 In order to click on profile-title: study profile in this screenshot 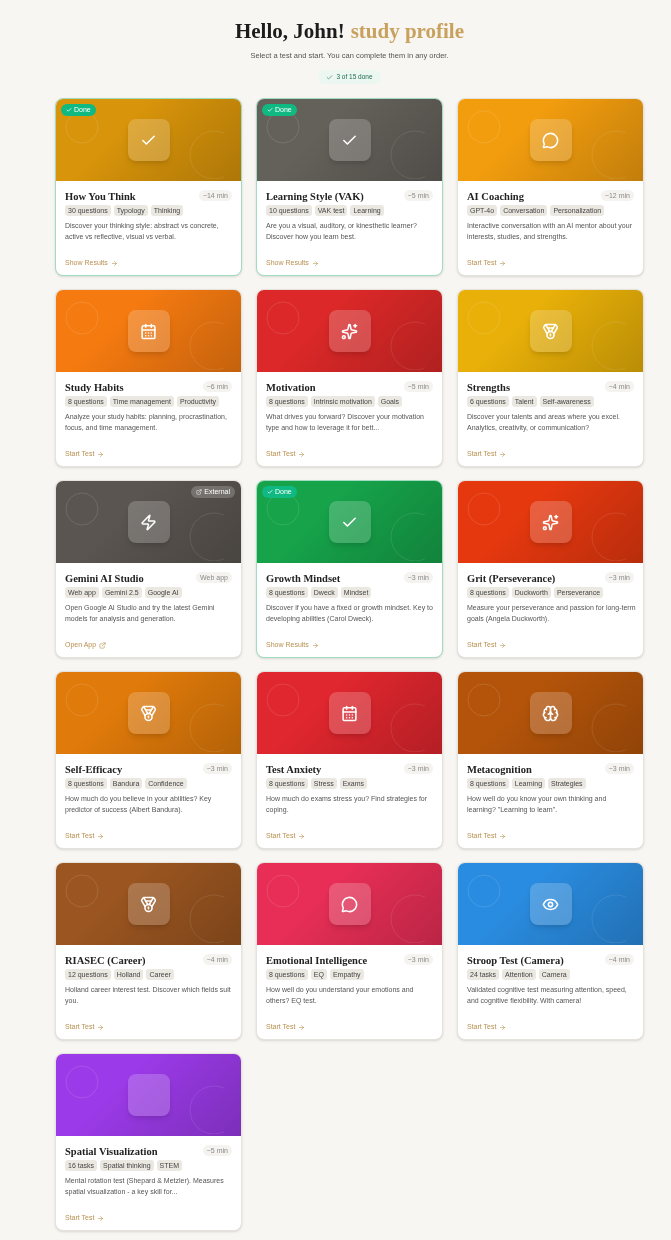, I will do `click(407, 31)`.